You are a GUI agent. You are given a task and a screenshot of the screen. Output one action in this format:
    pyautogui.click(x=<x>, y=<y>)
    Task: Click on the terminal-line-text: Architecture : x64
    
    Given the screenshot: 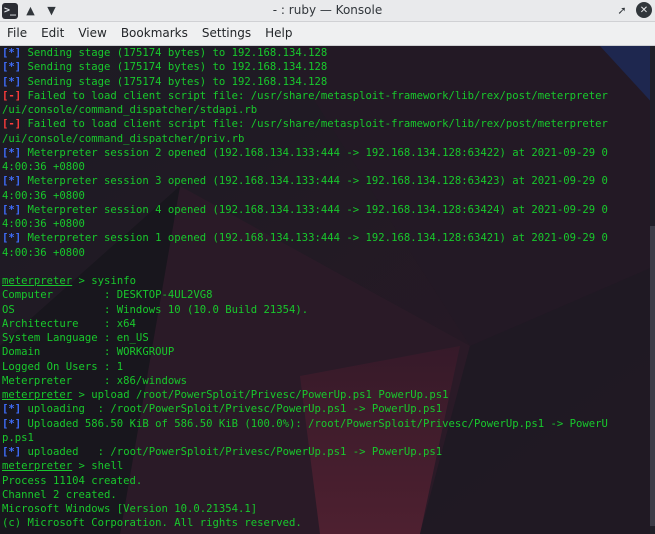 What is the action you would take?
    pyautogui.click(x=69, y=323)
    